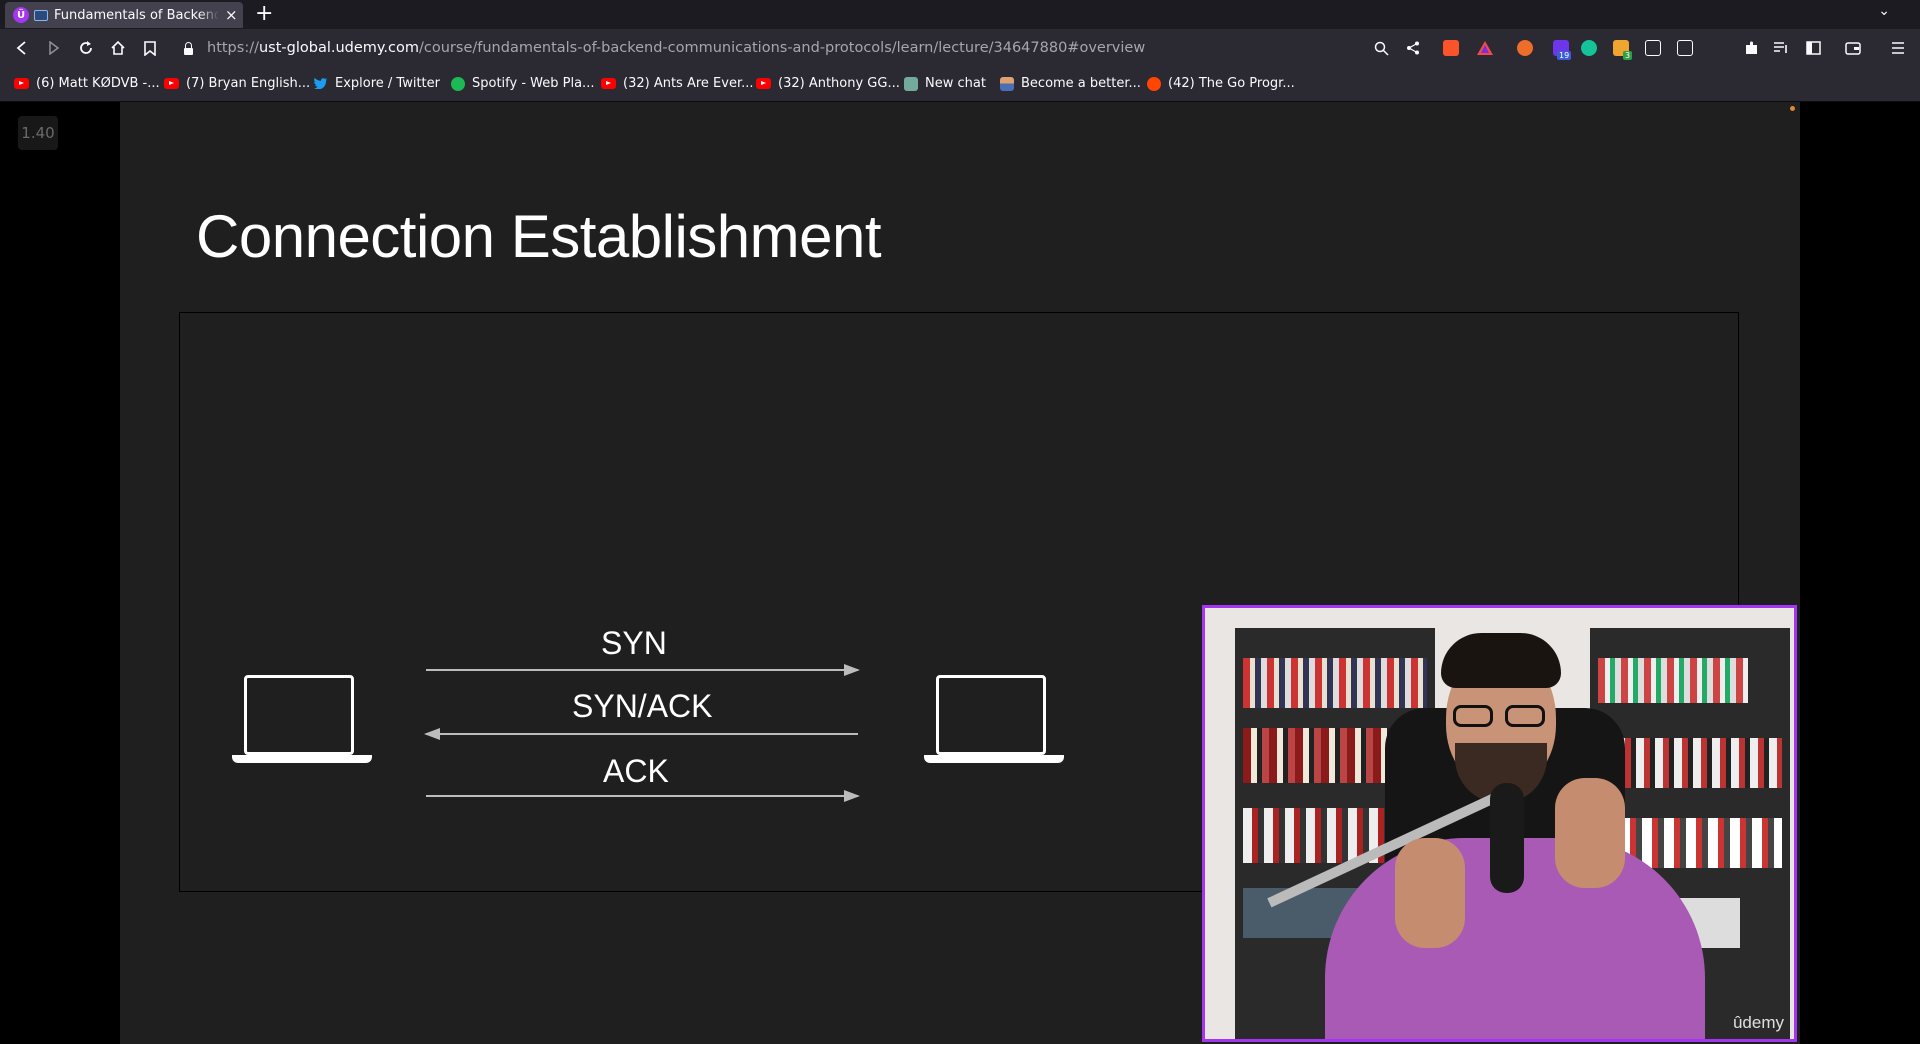 Image resolution: width=1920 pixels, height=1044 pixels. Describe the element at coordinates (1590, 833) in the screenshot. I see `right-hand` at that location.